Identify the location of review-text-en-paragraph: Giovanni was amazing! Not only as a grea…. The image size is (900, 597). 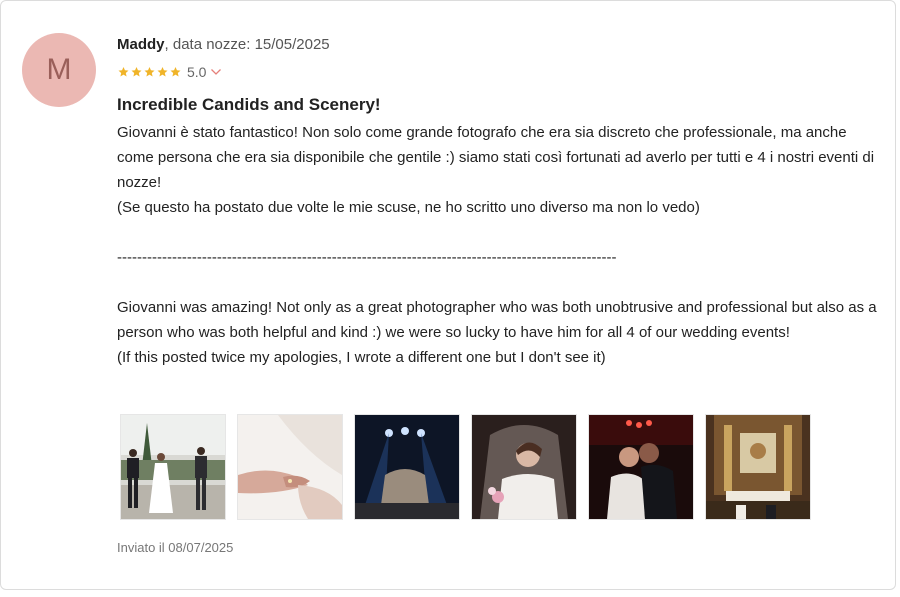
(497, 320).